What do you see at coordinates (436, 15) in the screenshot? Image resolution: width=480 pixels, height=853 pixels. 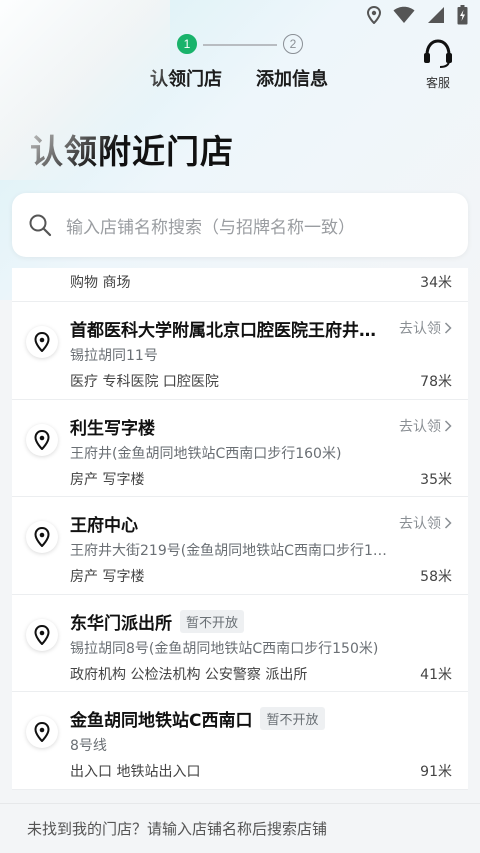 I see `signal-status-icon` at bounding box center [436, 15].